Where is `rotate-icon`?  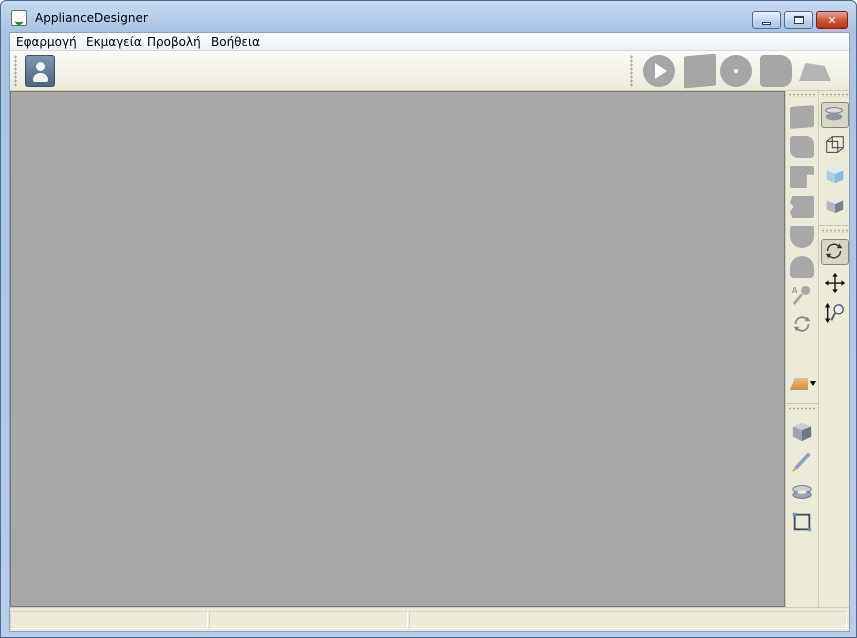
rotate-icon is located at coordinates (802, 324).